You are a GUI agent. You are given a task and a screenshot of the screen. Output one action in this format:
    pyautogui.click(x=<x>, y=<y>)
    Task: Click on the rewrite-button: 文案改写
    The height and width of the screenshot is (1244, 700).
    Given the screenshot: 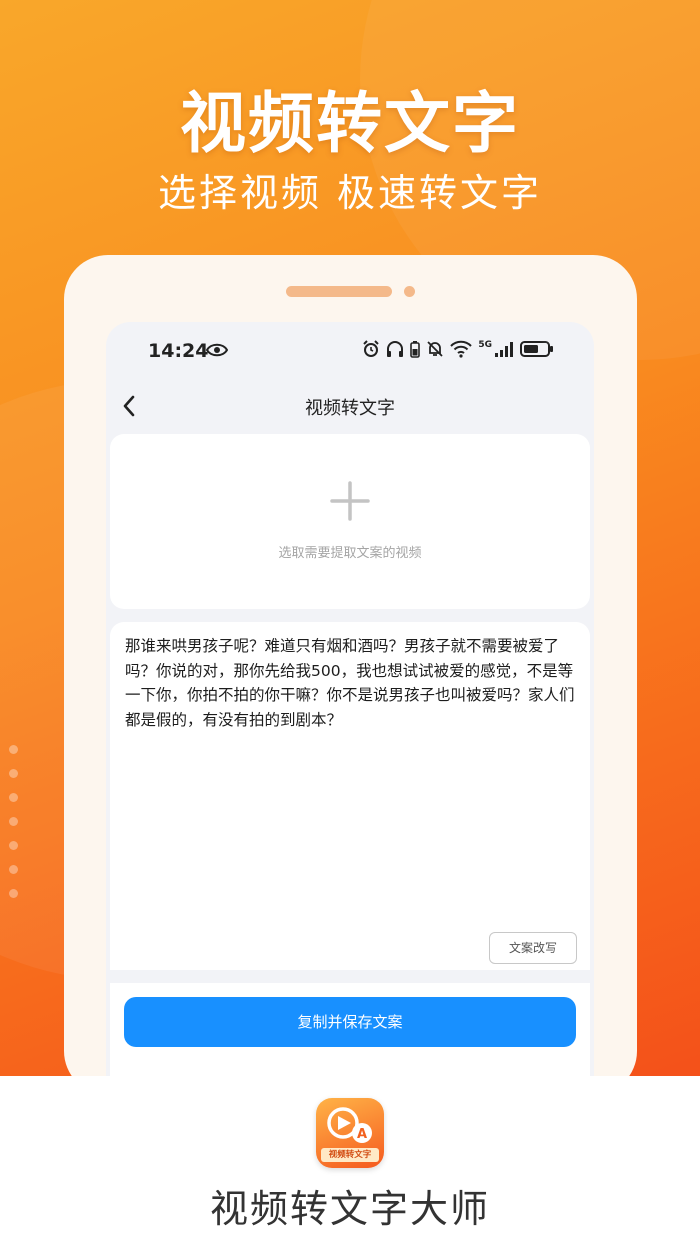 What is the action you would take?
    pyautogui.click(x=533, y=948)
    